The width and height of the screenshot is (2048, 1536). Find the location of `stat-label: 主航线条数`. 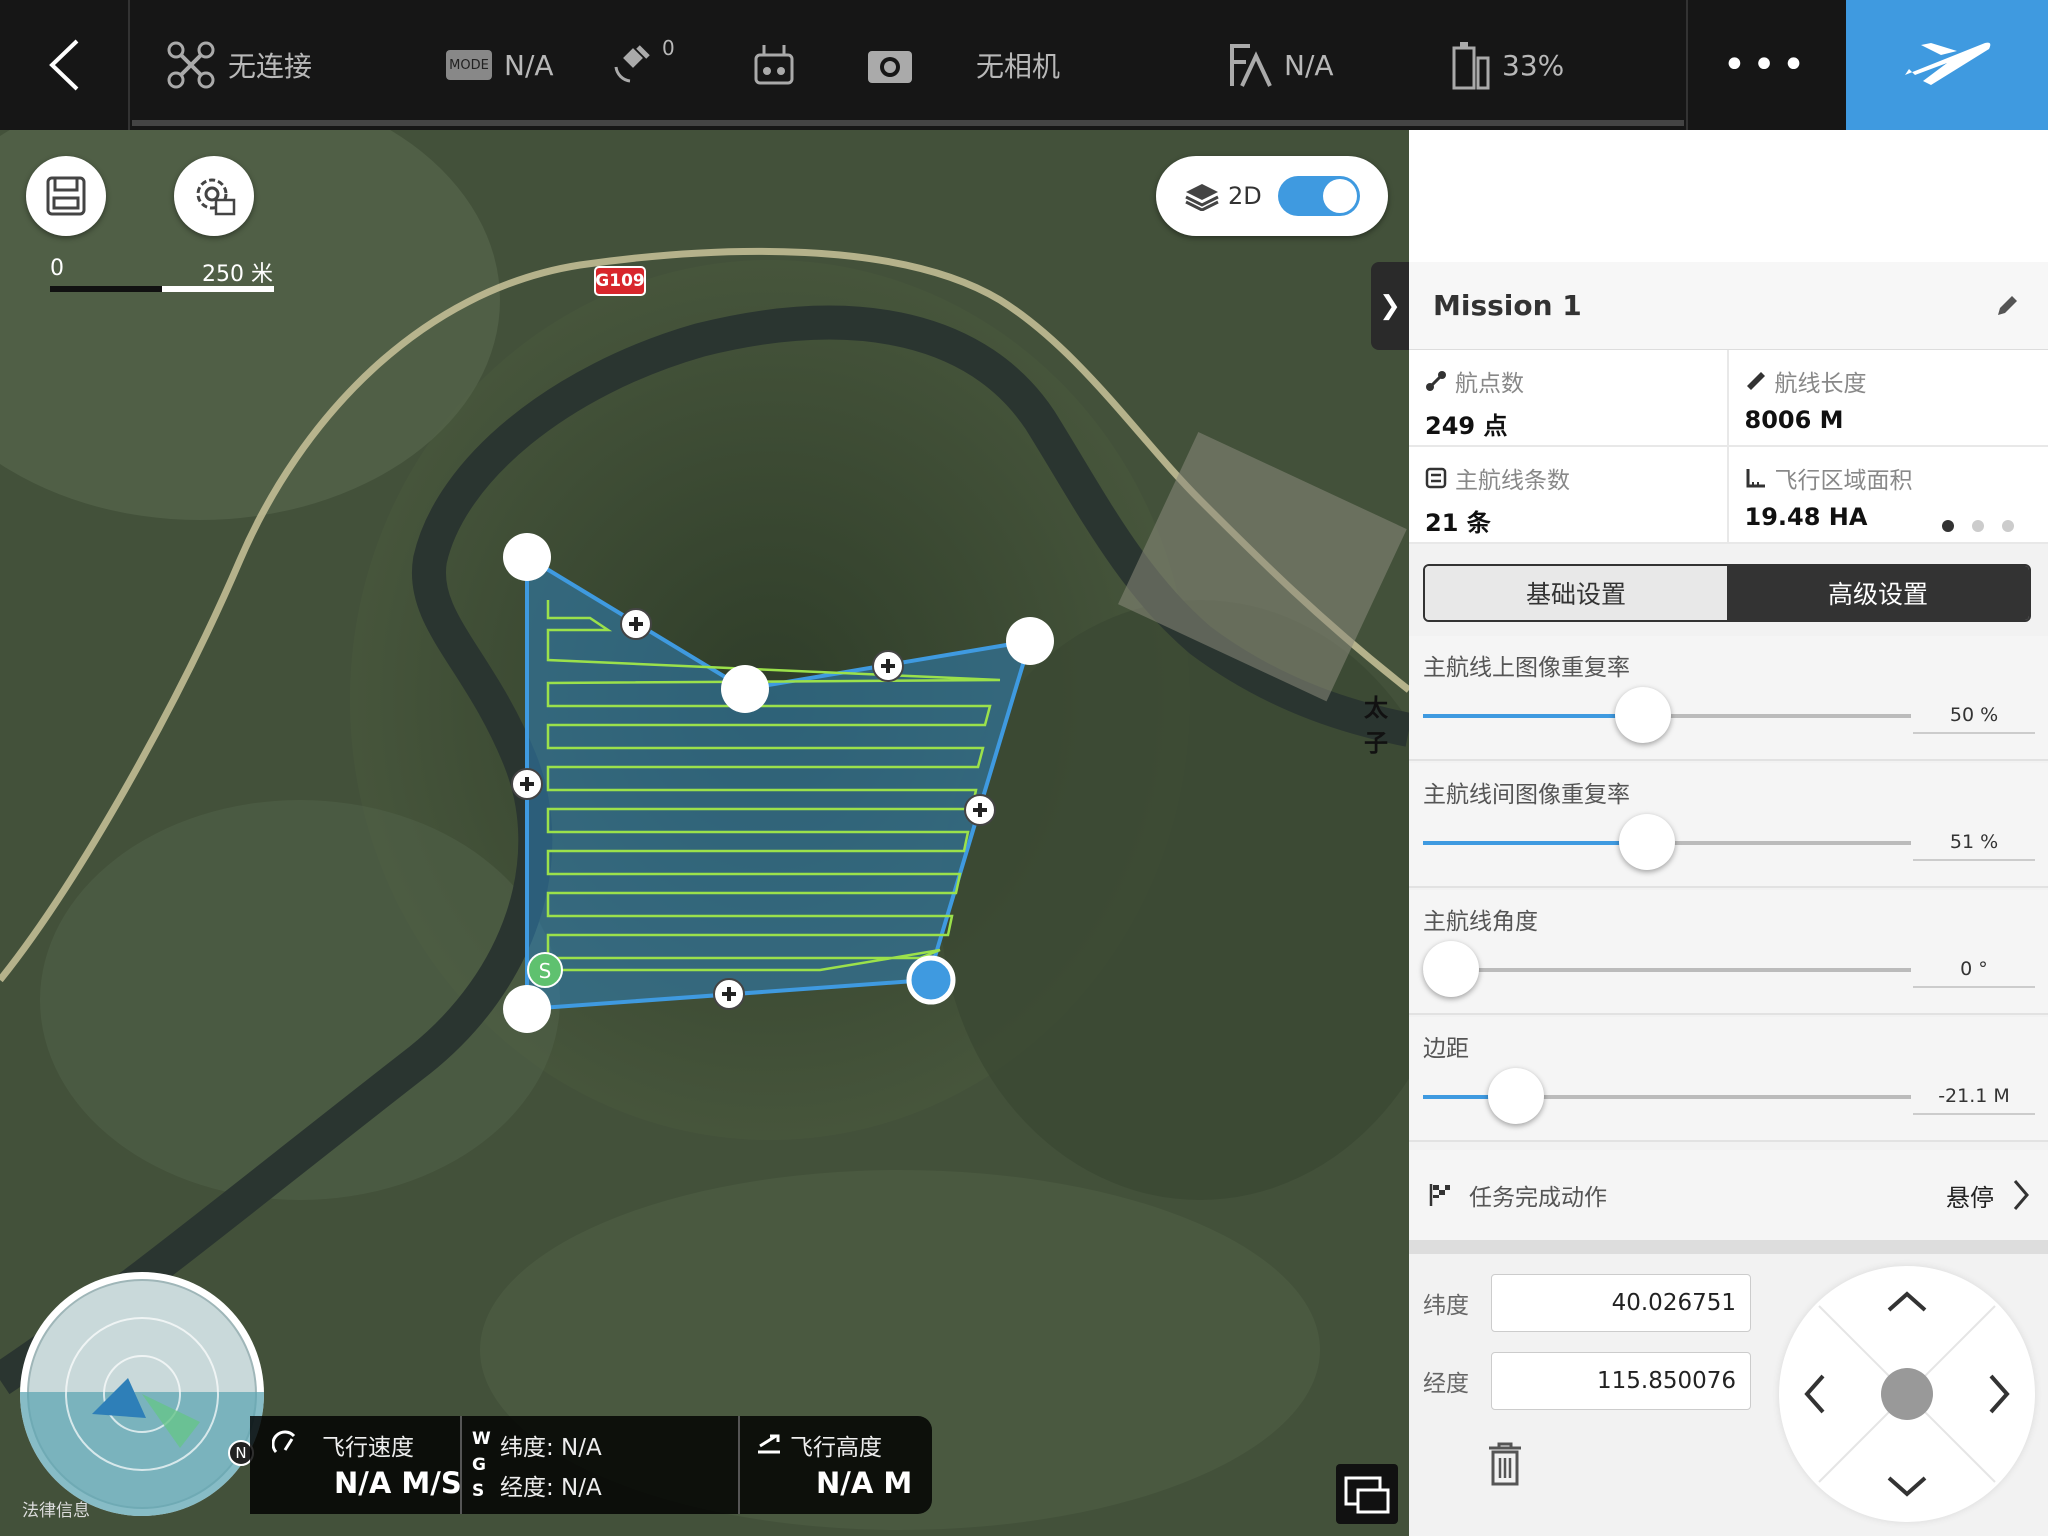

stat-label: 主航线条数 is located at coordinates (1512, 481).